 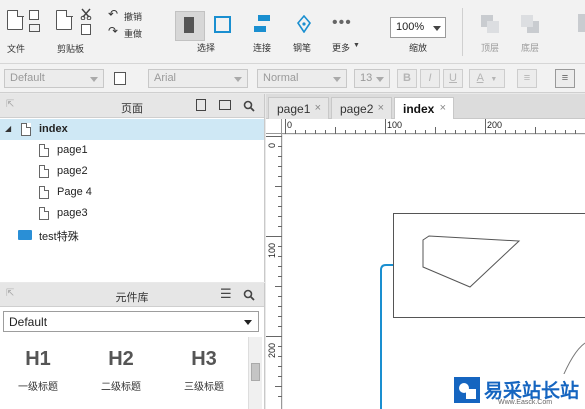 I want to click on clipboard-group: 剪贴板, so click(x=76, y=31).